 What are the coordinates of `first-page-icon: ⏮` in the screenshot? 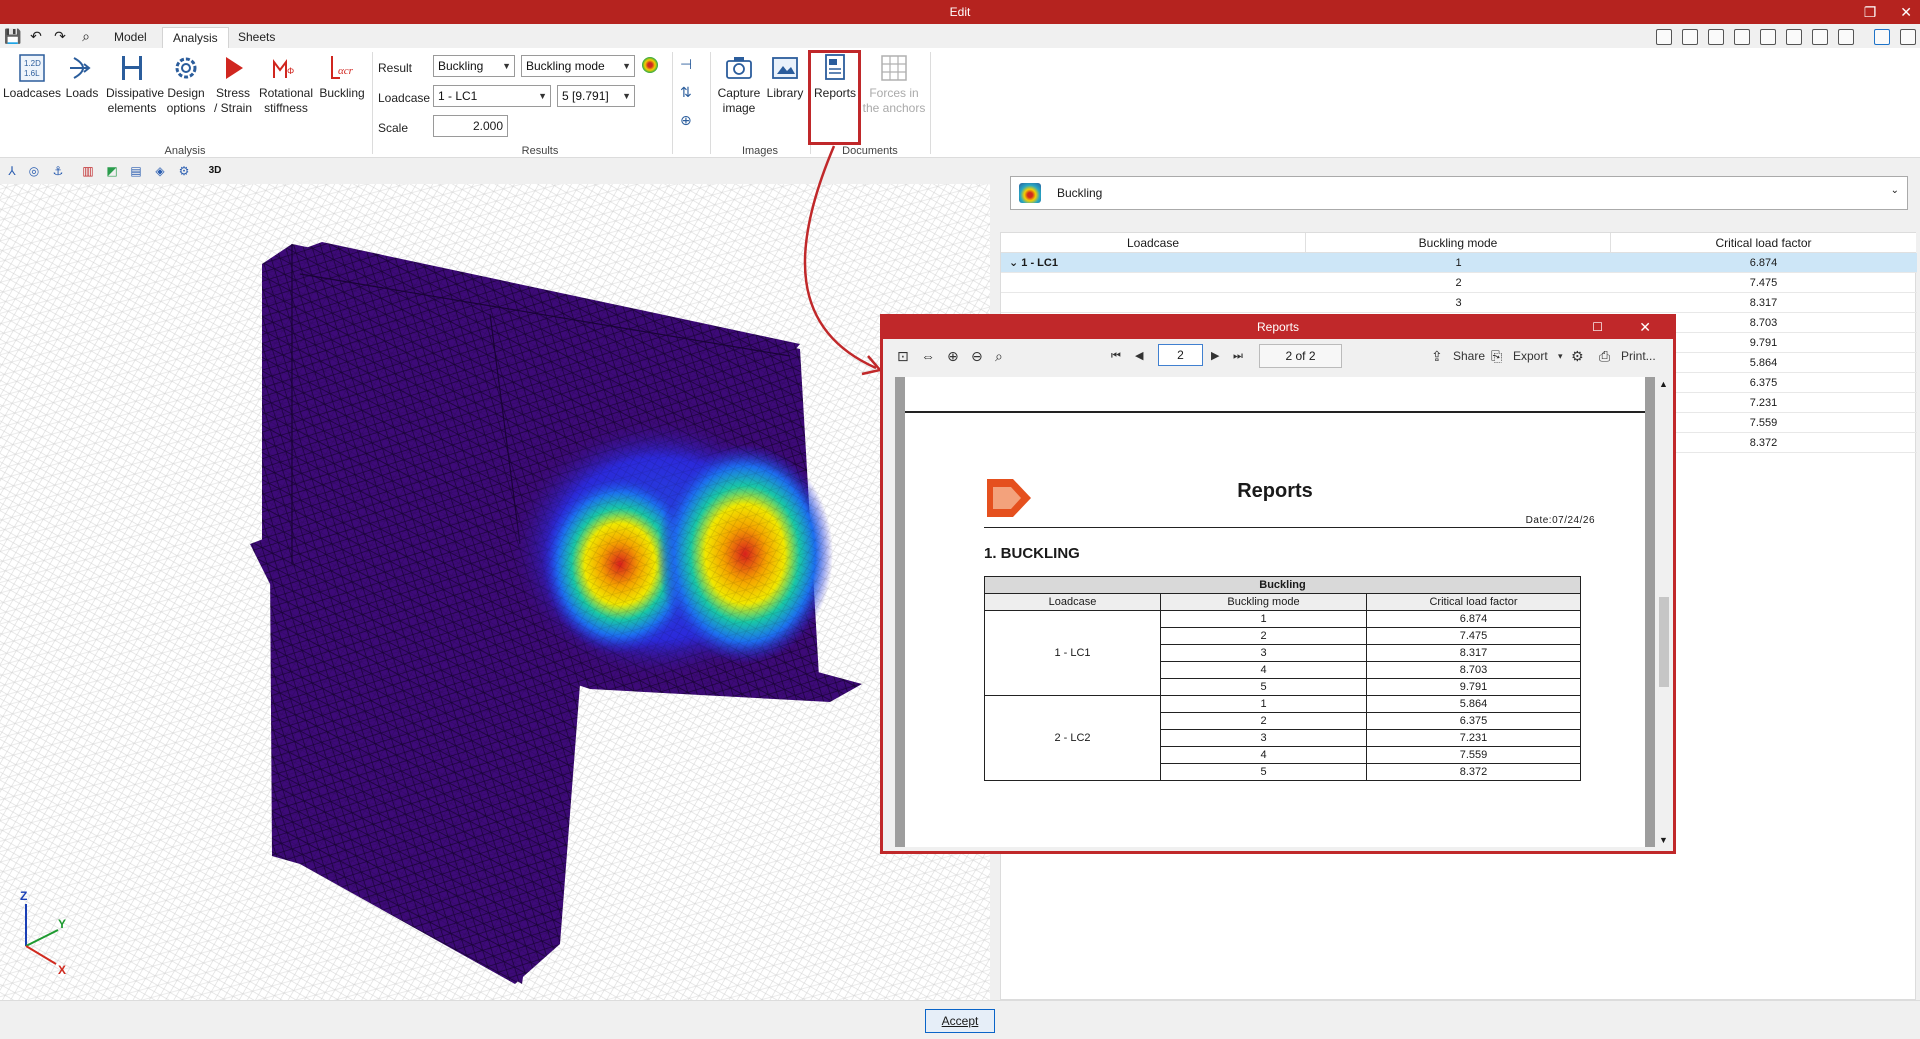 It's located at (1116, 356).